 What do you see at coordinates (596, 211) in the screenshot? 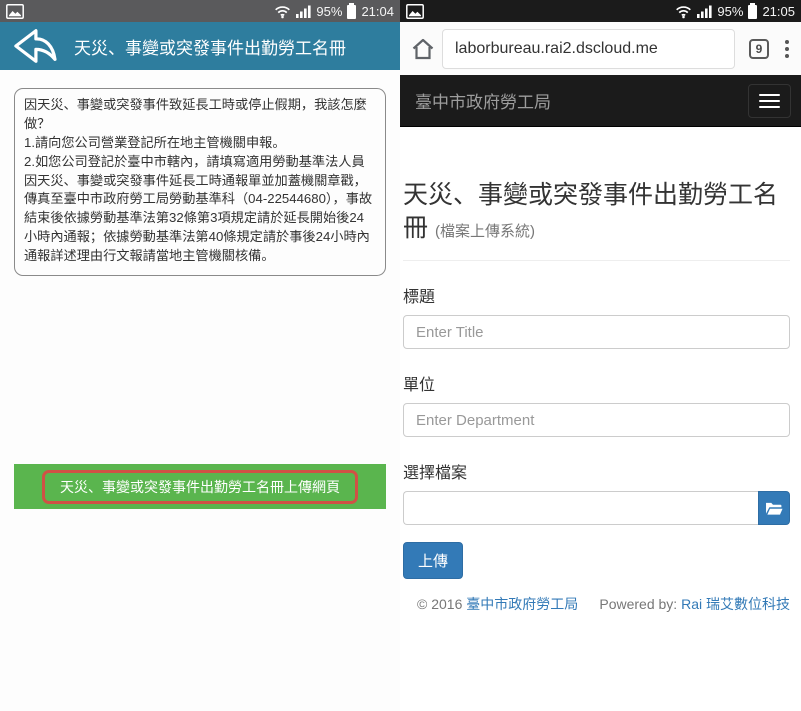
I see `page-title: 天災、事變或突發事件出勤勞工名冊 (檔案上傳系統)` at bounding box center [596, 211].